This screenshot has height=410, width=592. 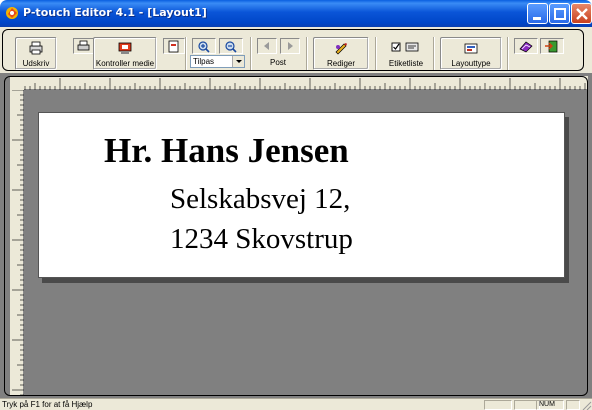 What do you see at coordinates (115, 12) in the screenshot?
I see `window-title: P-touch Editor 4.1 - [Layout1]` at bounding box center [115, 12].